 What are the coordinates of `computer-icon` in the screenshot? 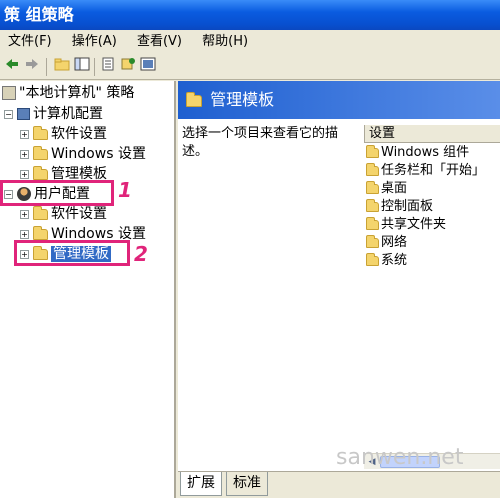 It's located at (23, 114).